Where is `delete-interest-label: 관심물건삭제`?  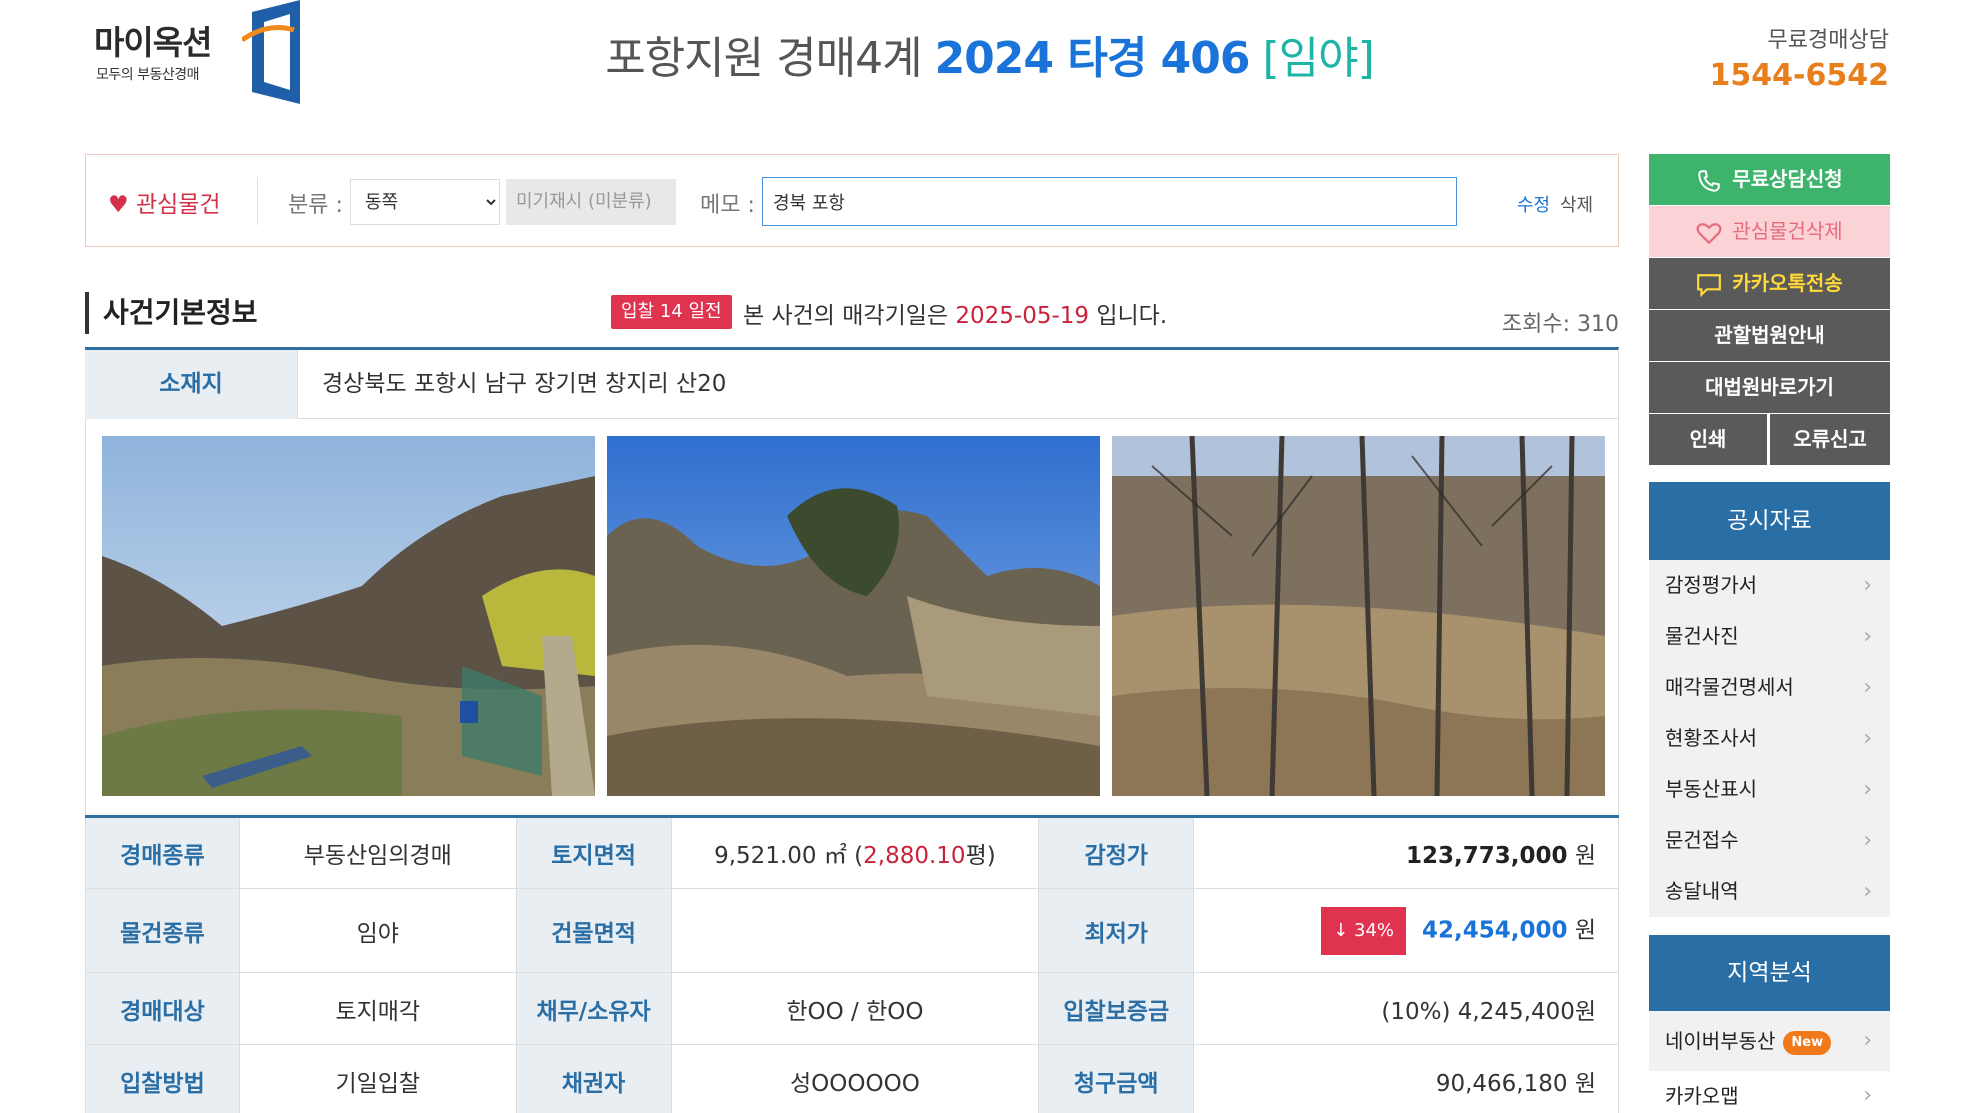
delete-interest-label: 관심물건삭제 is located at coordinates (1787, 231).